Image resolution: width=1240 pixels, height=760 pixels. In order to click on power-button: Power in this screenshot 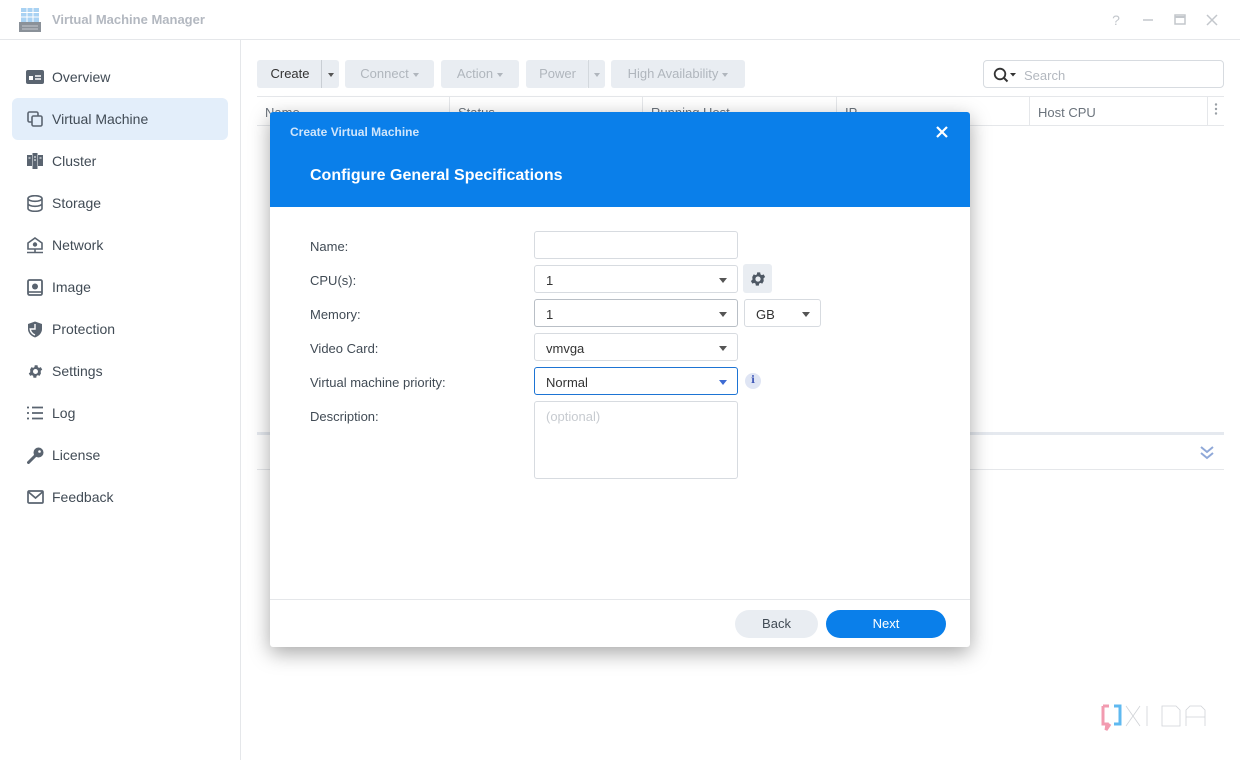, I will do `click(557, 74)`.